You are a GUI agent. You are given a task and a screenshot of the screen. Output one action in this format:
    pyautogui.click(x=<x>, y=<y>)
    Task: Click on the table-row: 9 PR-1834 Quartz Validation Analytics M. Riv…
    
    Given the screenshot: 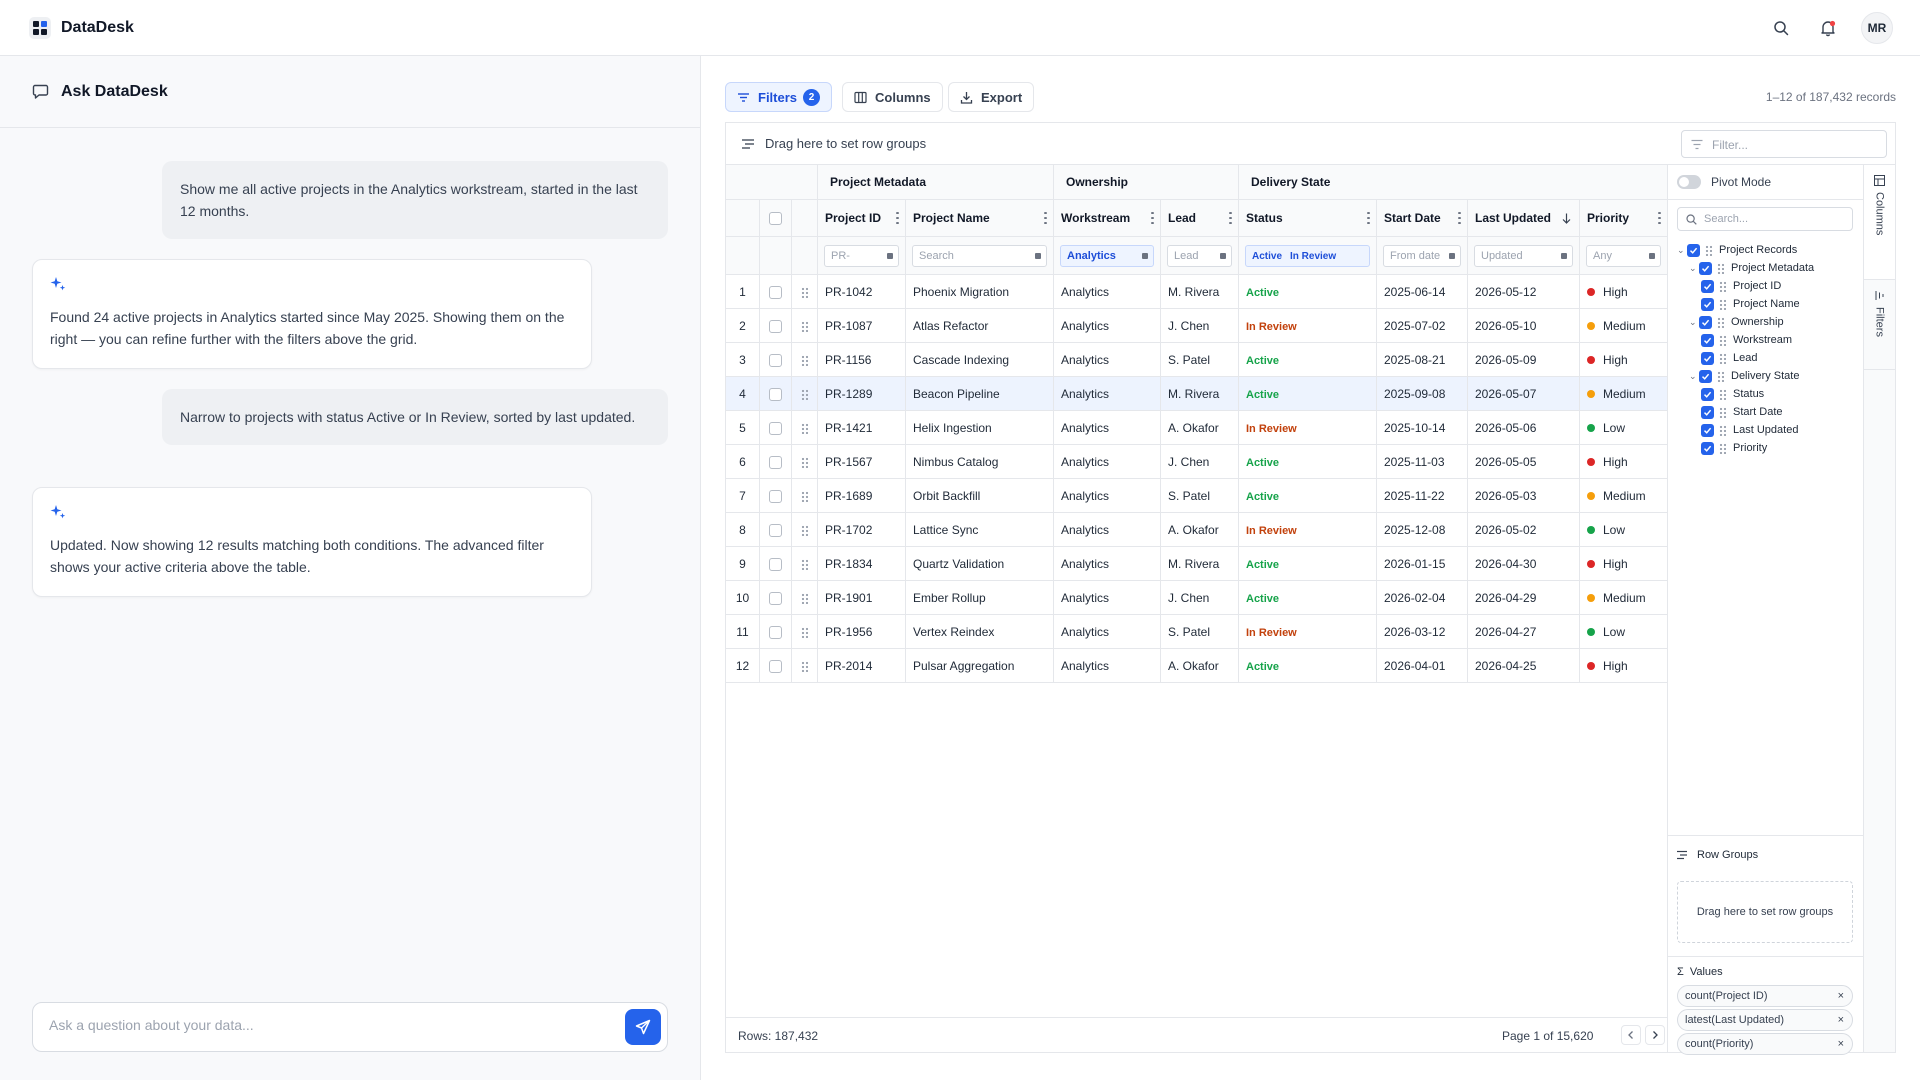 What is the action you would take?
    pyautogui.click(x=1196, y=564)
    